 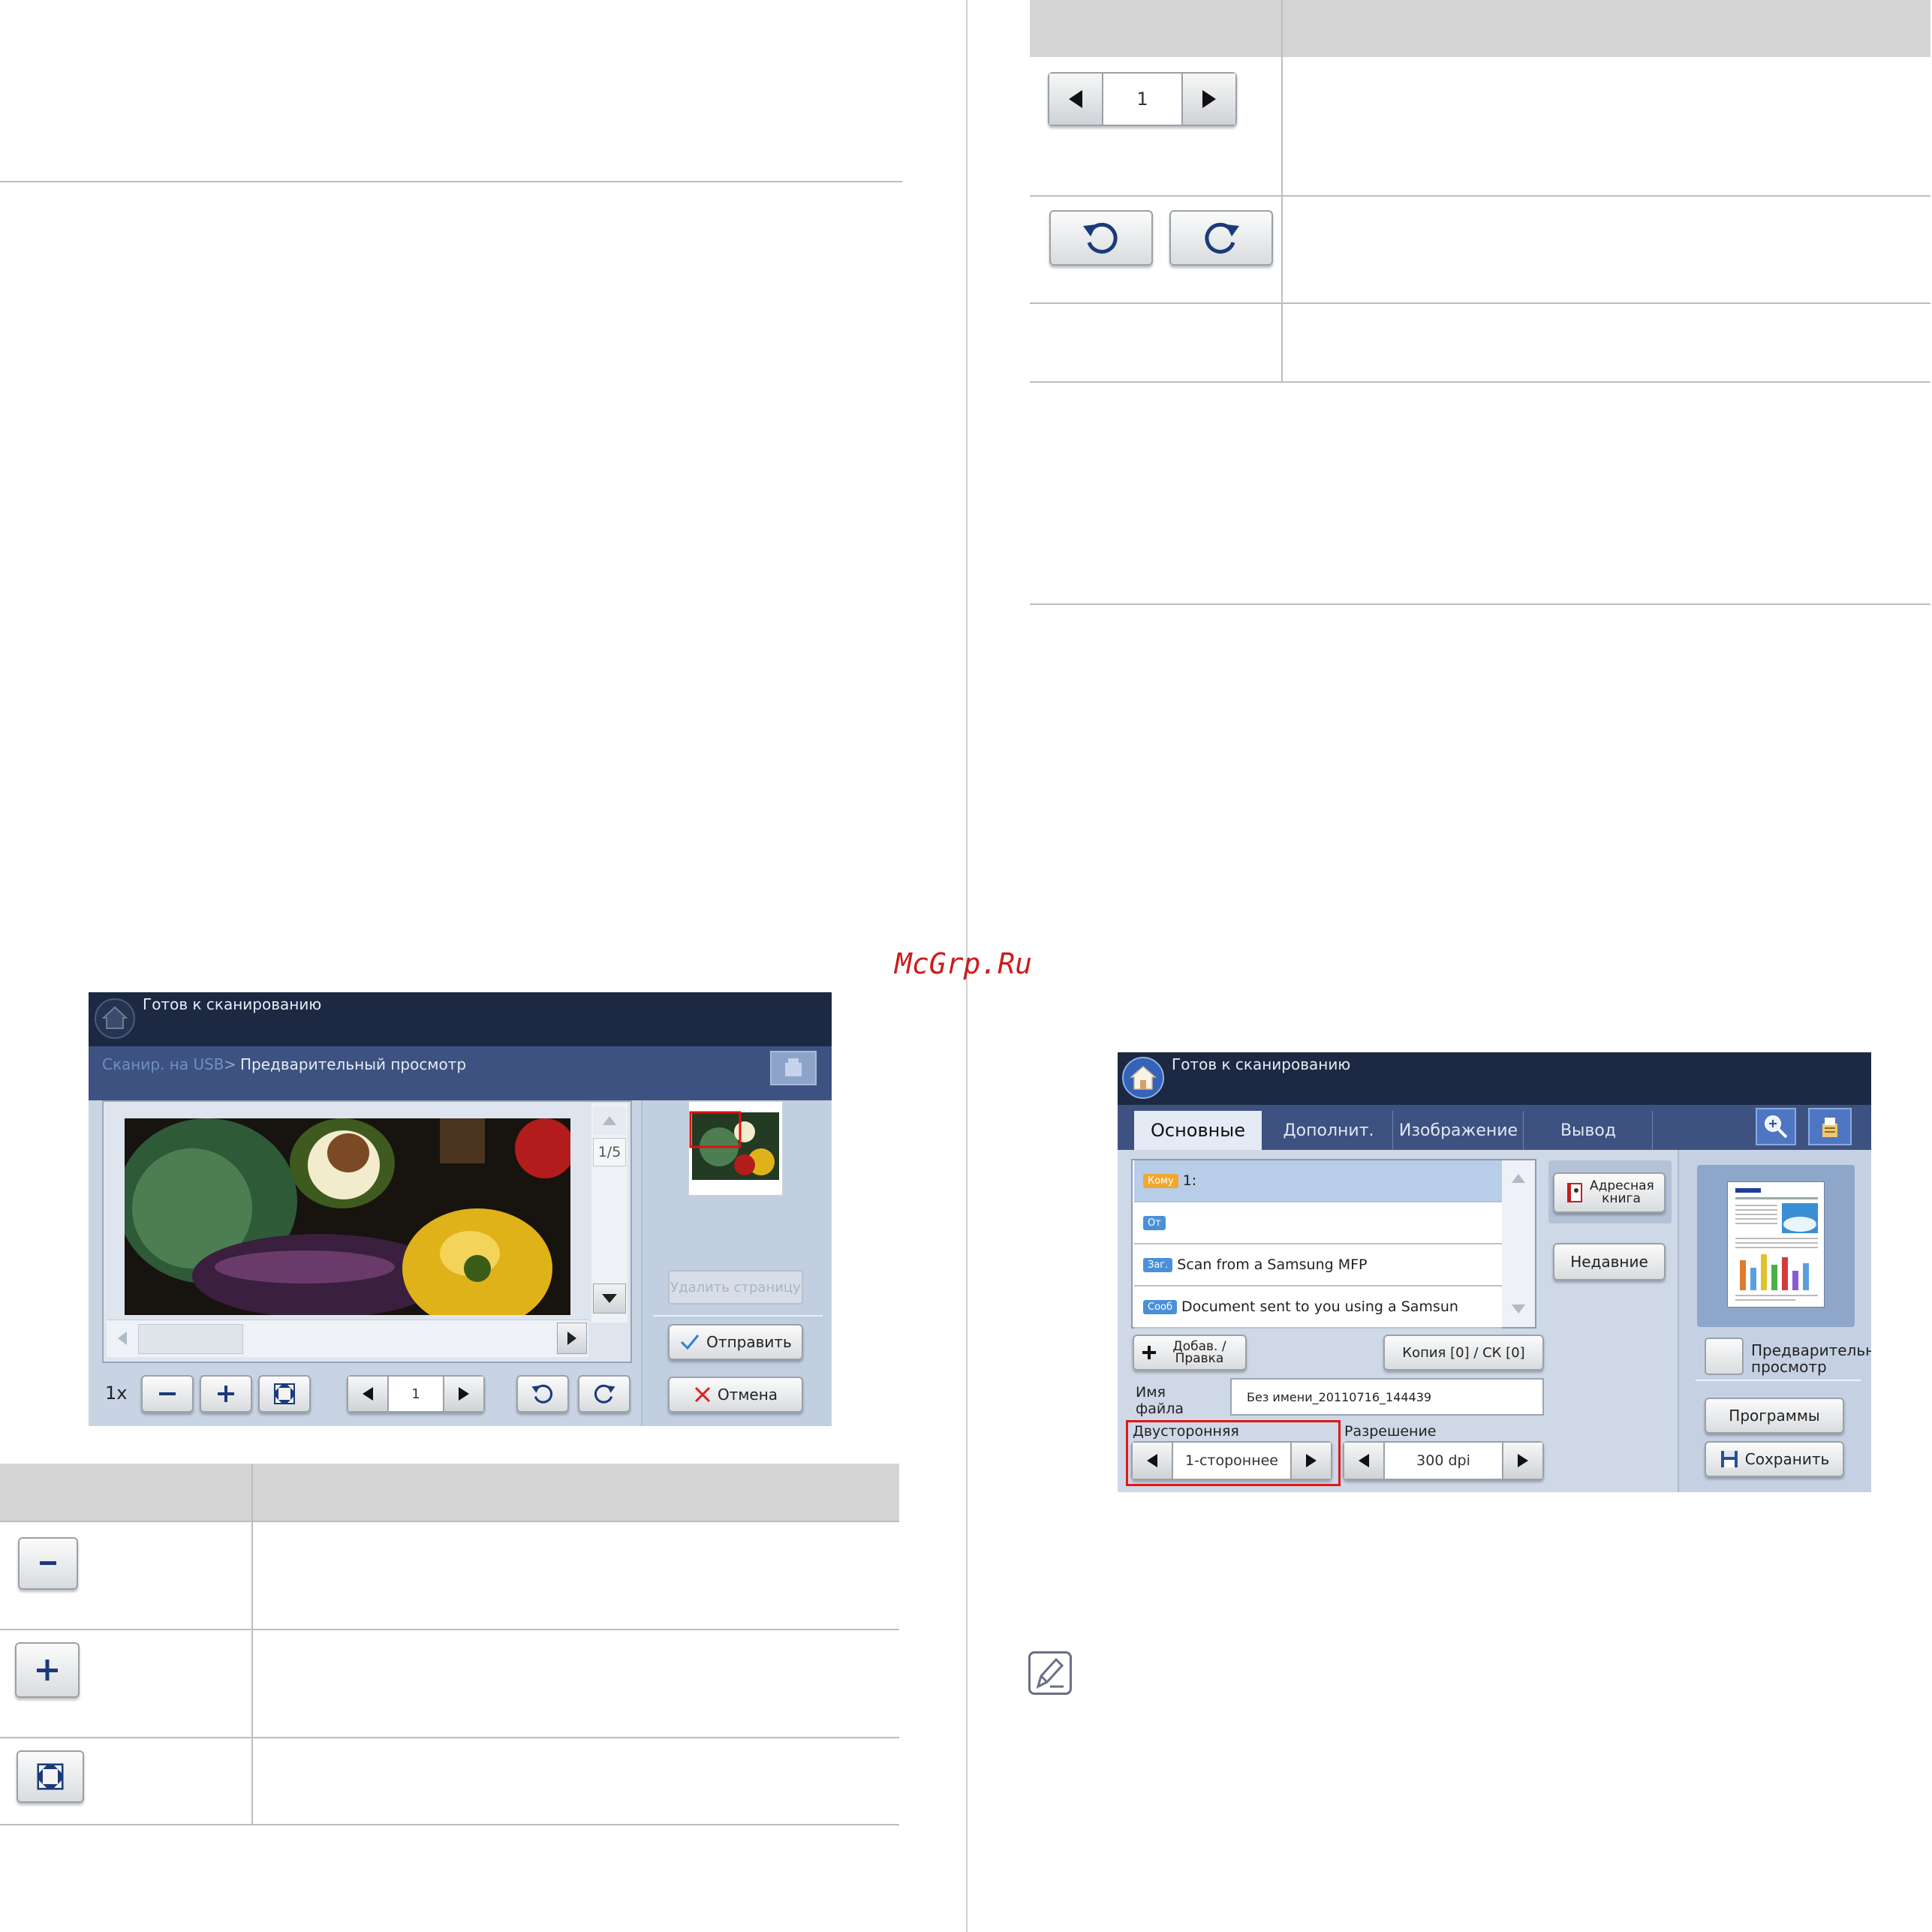 I want to click on zoom-preview-button, so click(x=1776, y=1126).